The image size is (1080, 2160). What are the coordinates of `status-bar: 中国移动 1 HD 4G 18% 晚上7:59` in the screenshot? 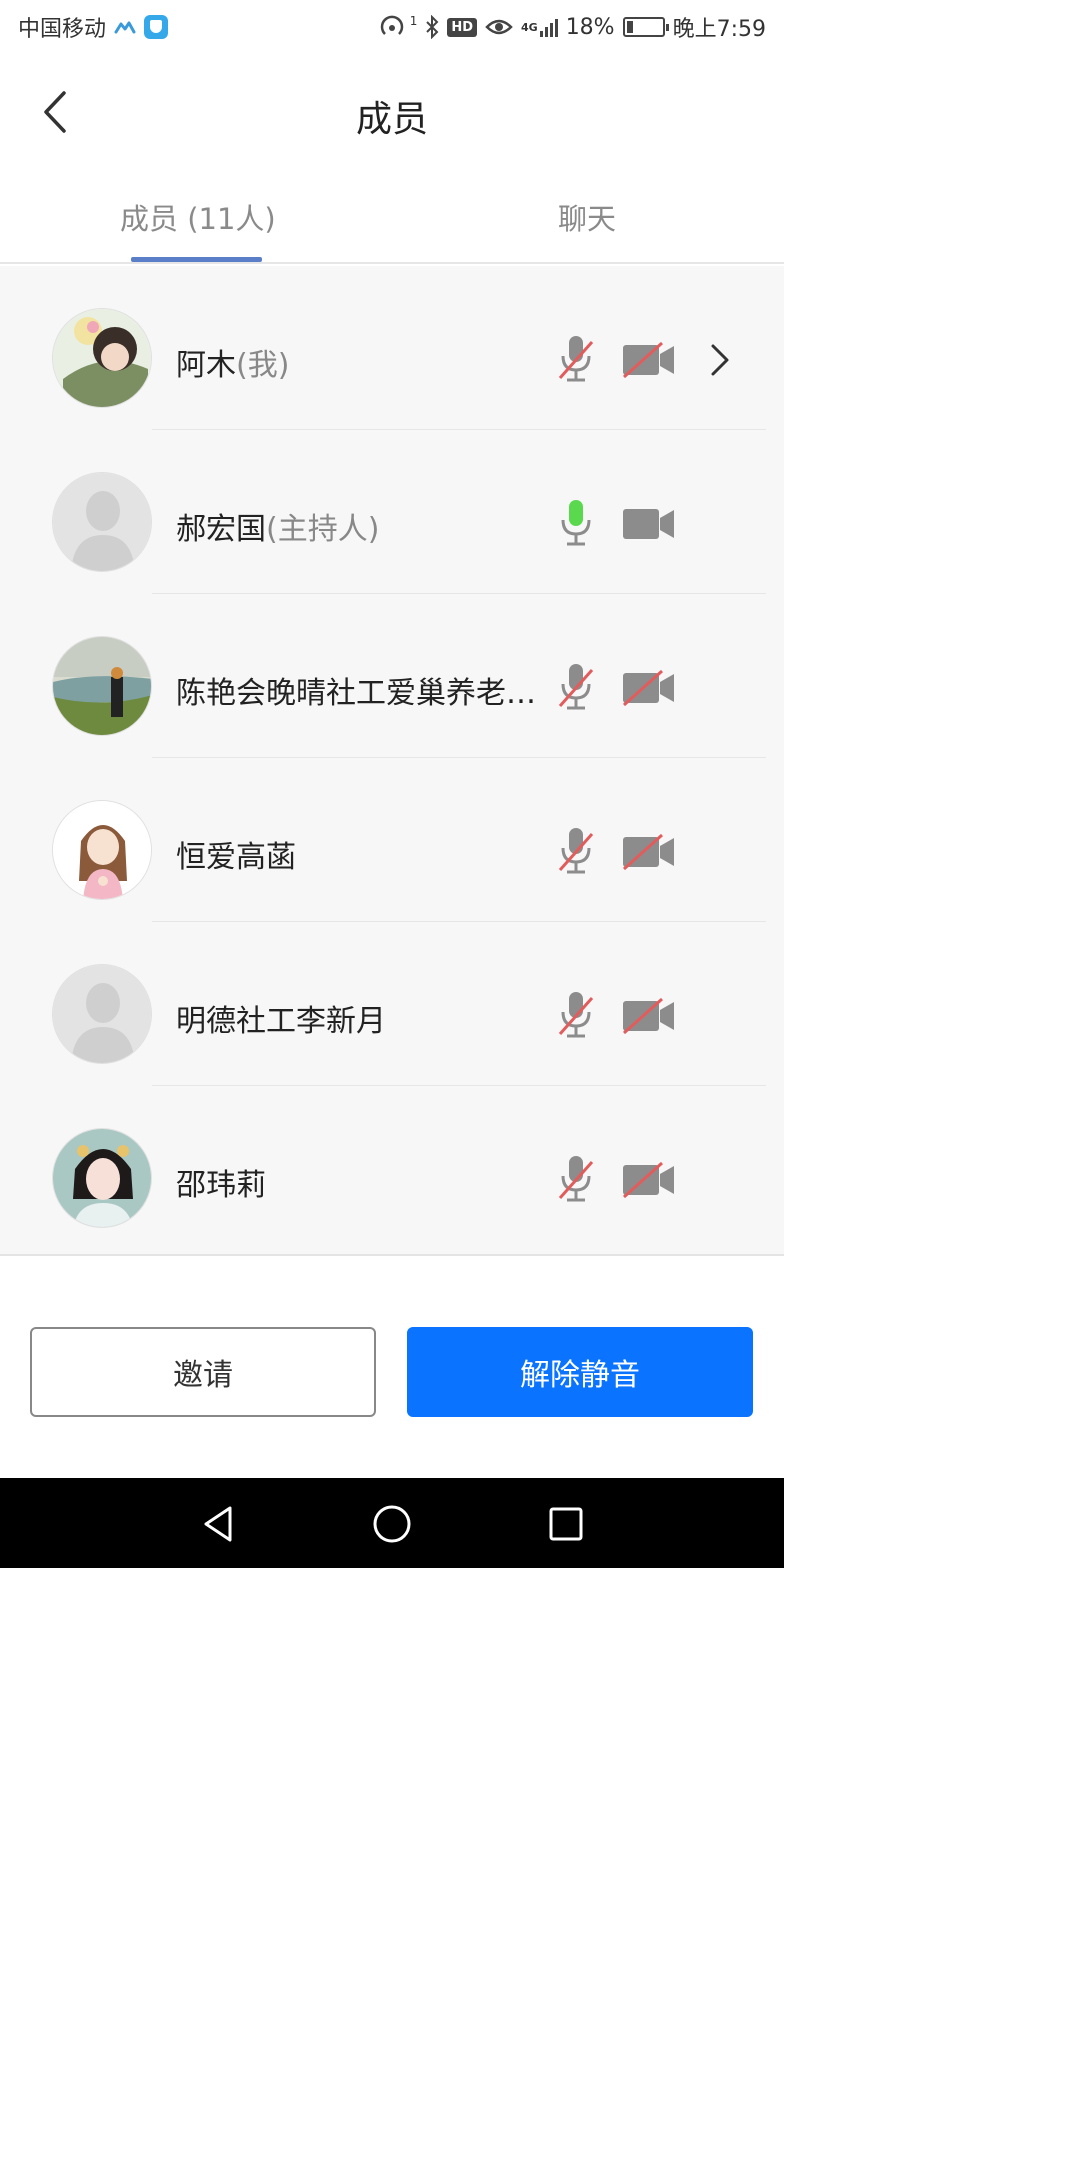 It's located at (392, 27).